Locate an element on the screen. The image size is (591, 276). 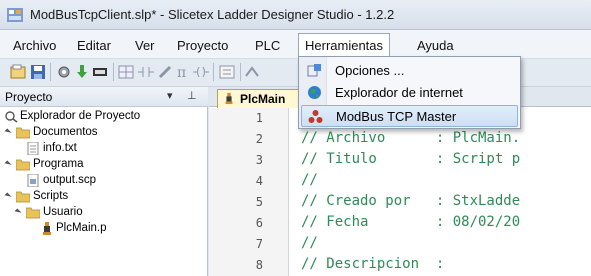
script-file-icon is located at coordinates (33, 180).